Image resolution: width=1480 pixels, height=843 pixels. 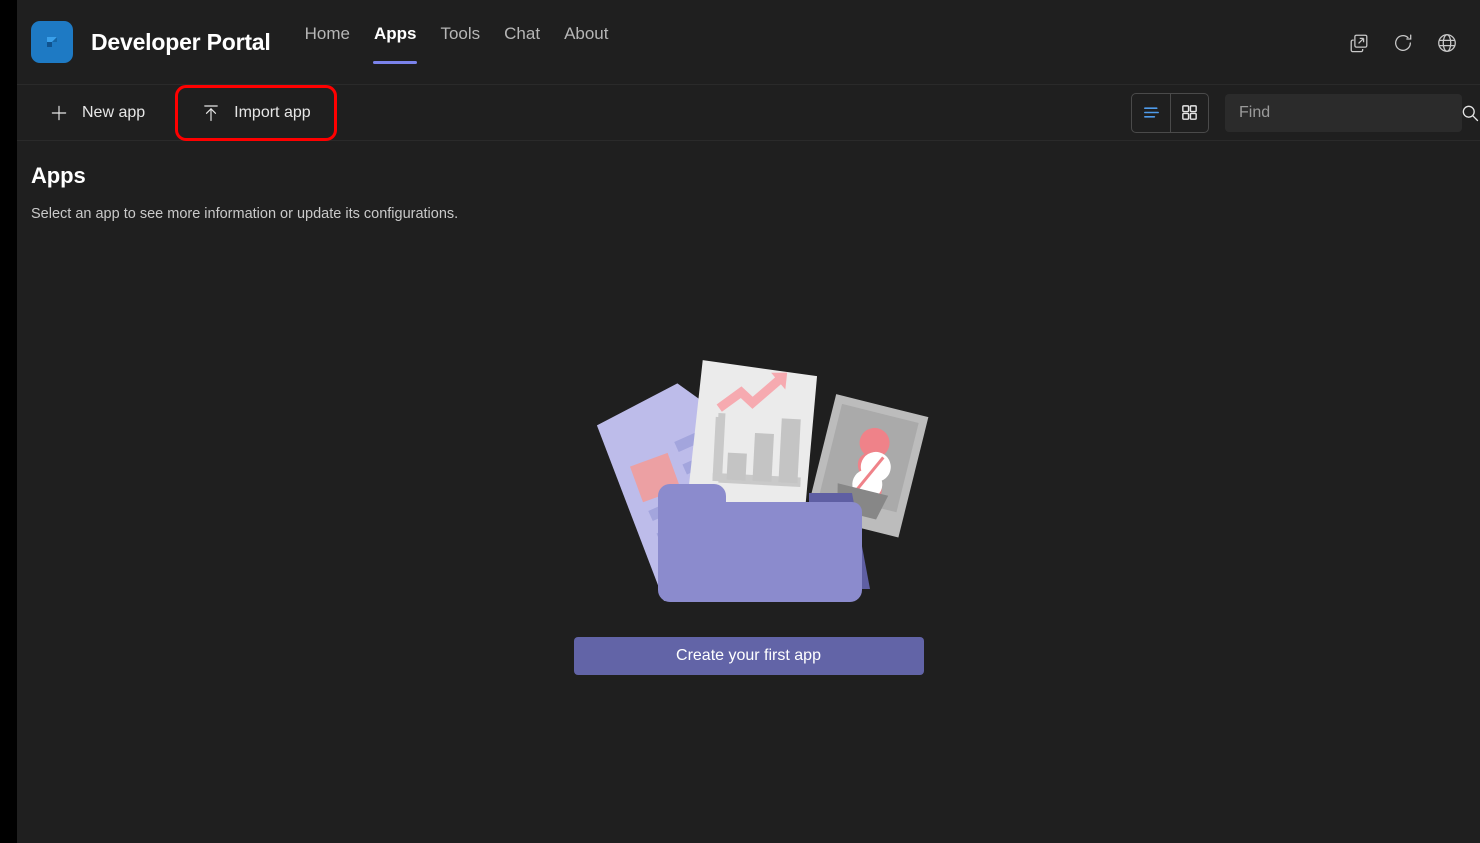 I want to click on apps-toolbar: New app Import app, so click(x=748, y=112).